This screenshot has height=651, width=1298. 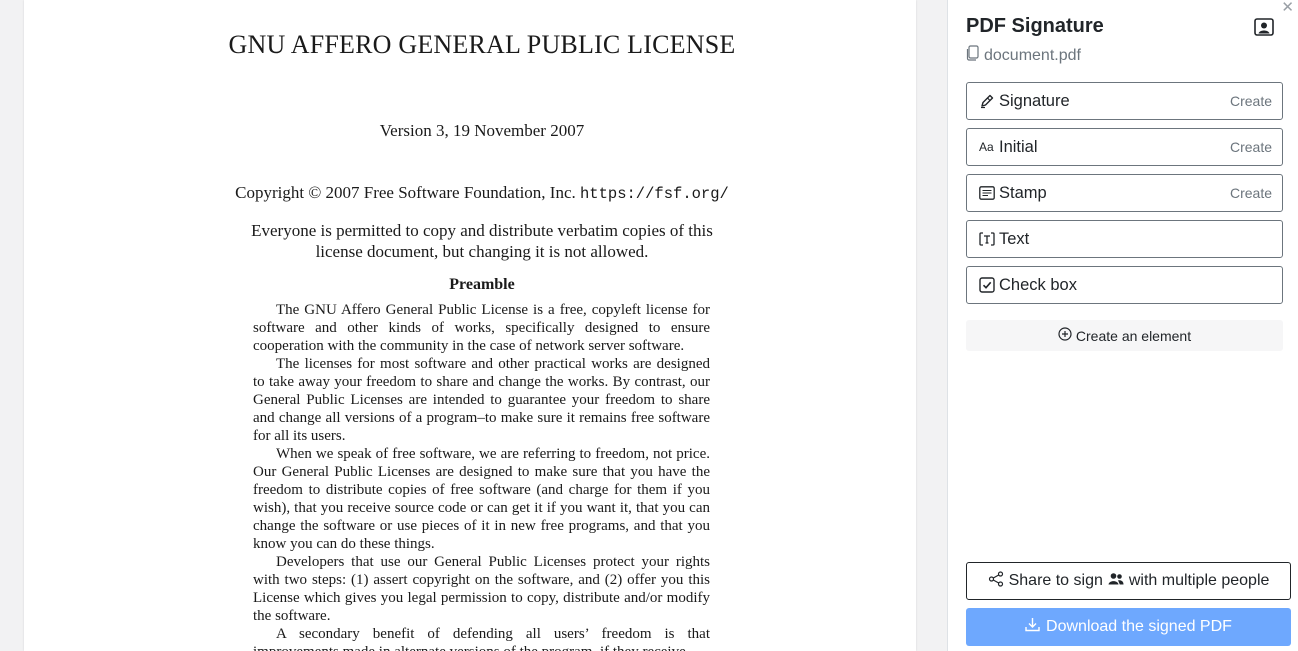 I want to click on document-title: GNU AFFERO GENERAL PUBLIC LICENSE, so click(x=482, y=44).